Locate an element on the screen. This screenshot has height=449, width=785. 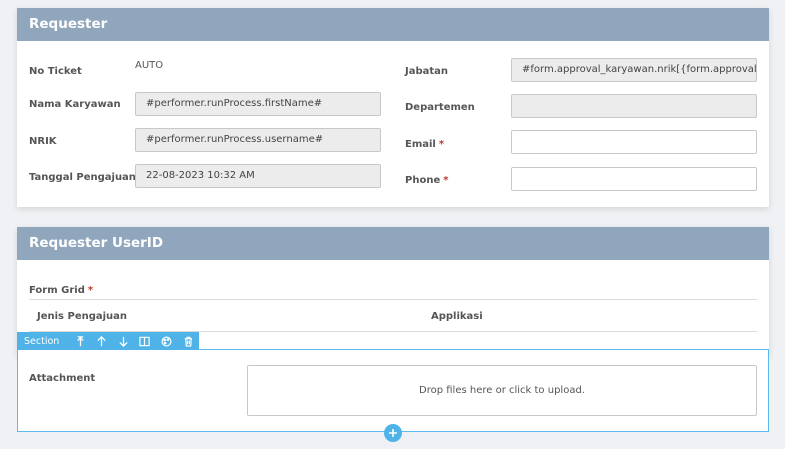
requester-header: Requester is located at coordinates (393, 24).